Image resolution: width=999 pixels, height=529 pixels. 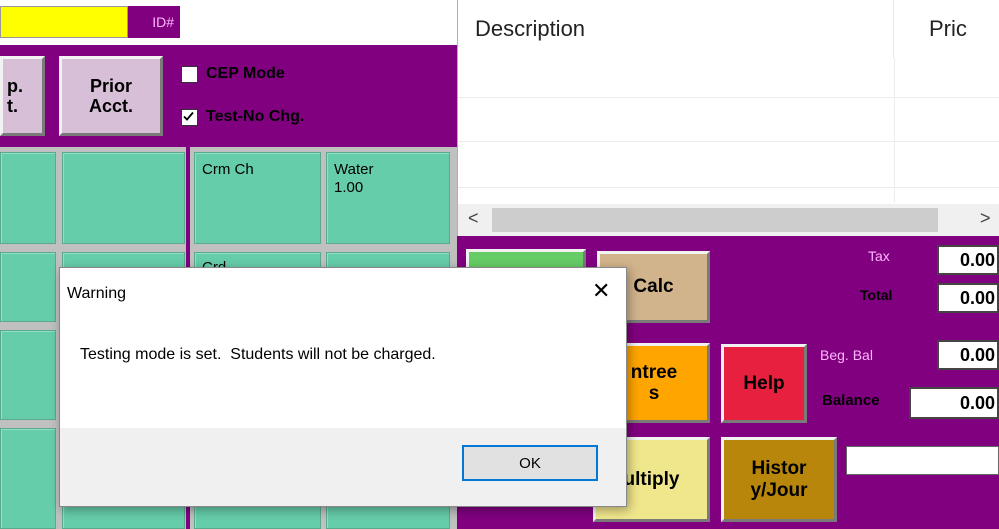 I want to click on test-no-chg-checkbox: Test-No Chg., so click(x=271, y=117).